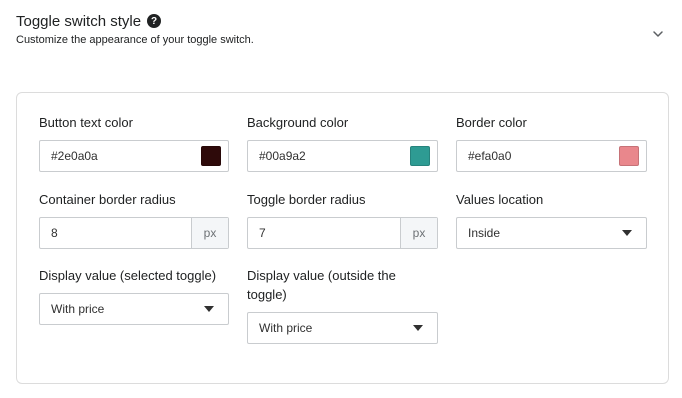 Image resolution: width=682 pixels, height=398 pixels. I want to click on display-value-selected-field: Display value (selected toggle), so click(139, 275).